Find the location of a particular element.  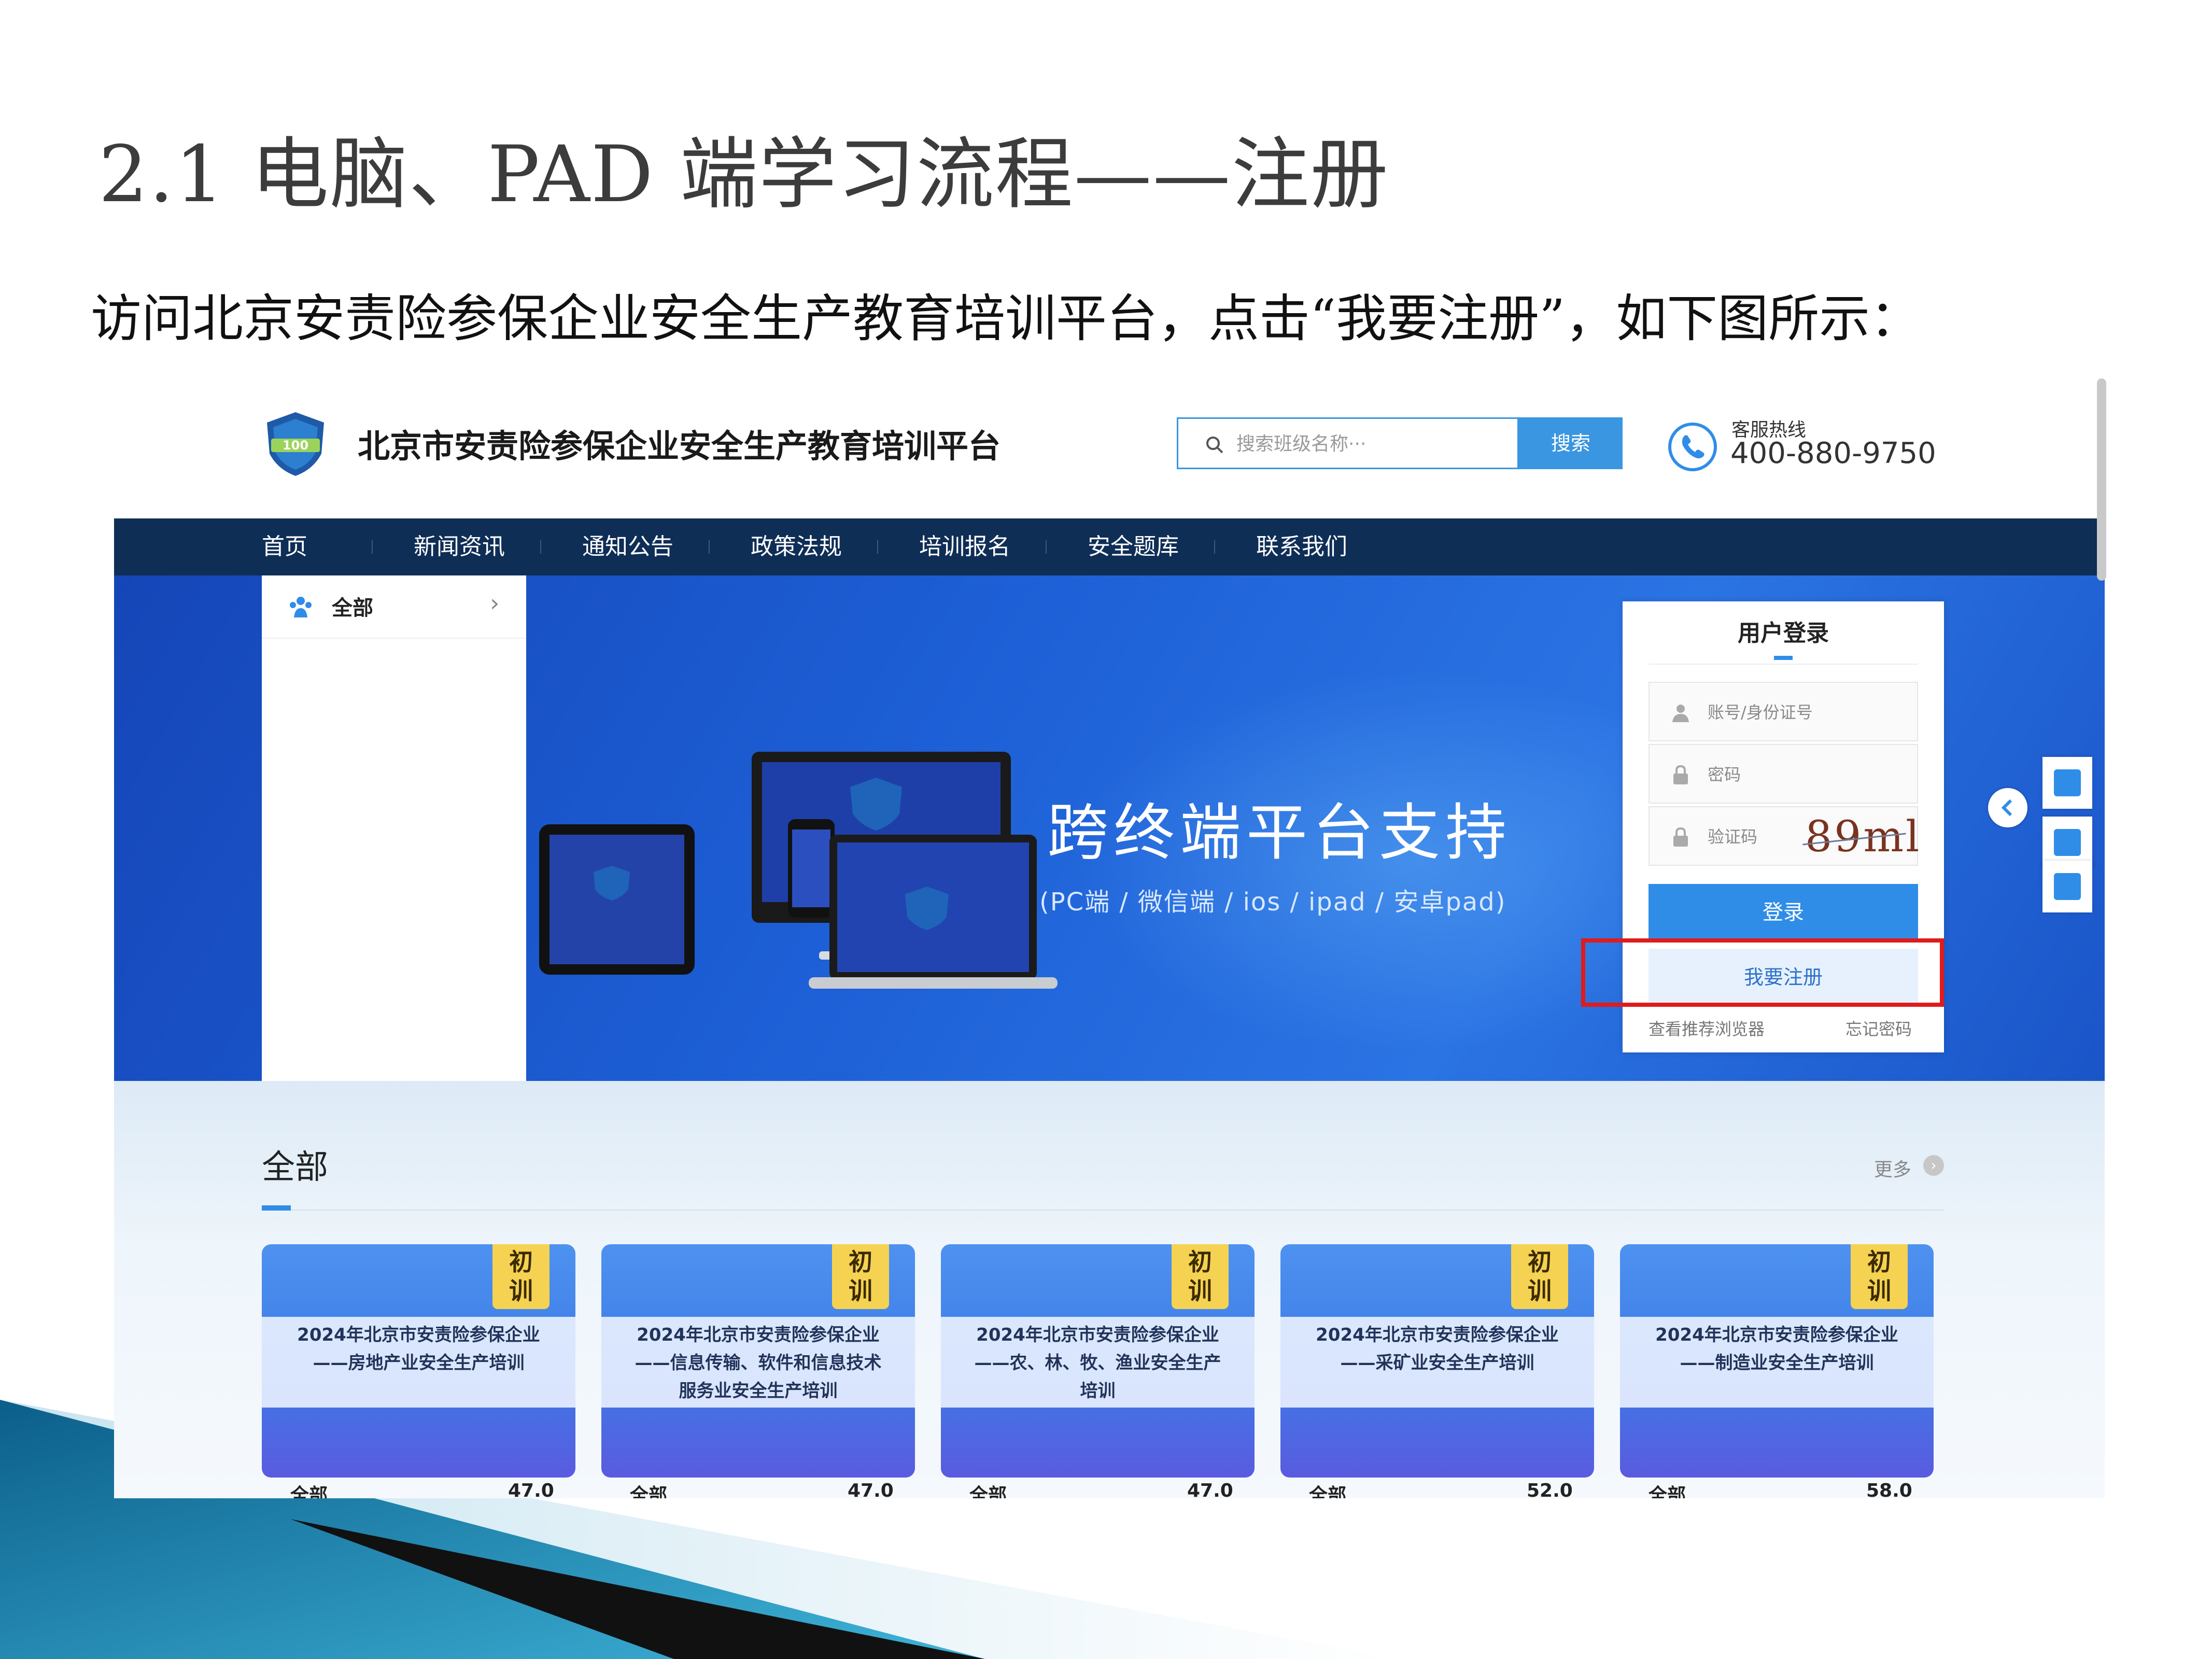

course-card-image: 初训 2024年北京市安责险参保企业 ——农、林、牧、渔业安全生产 培训 is located at coordinates (1098, 1361).